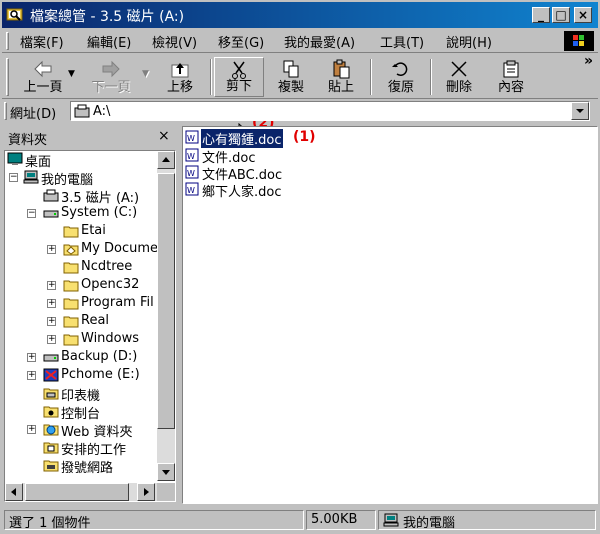 The height and width of the screenshot is (534, 600). I want to click on menu-grip, so click(7, 41).